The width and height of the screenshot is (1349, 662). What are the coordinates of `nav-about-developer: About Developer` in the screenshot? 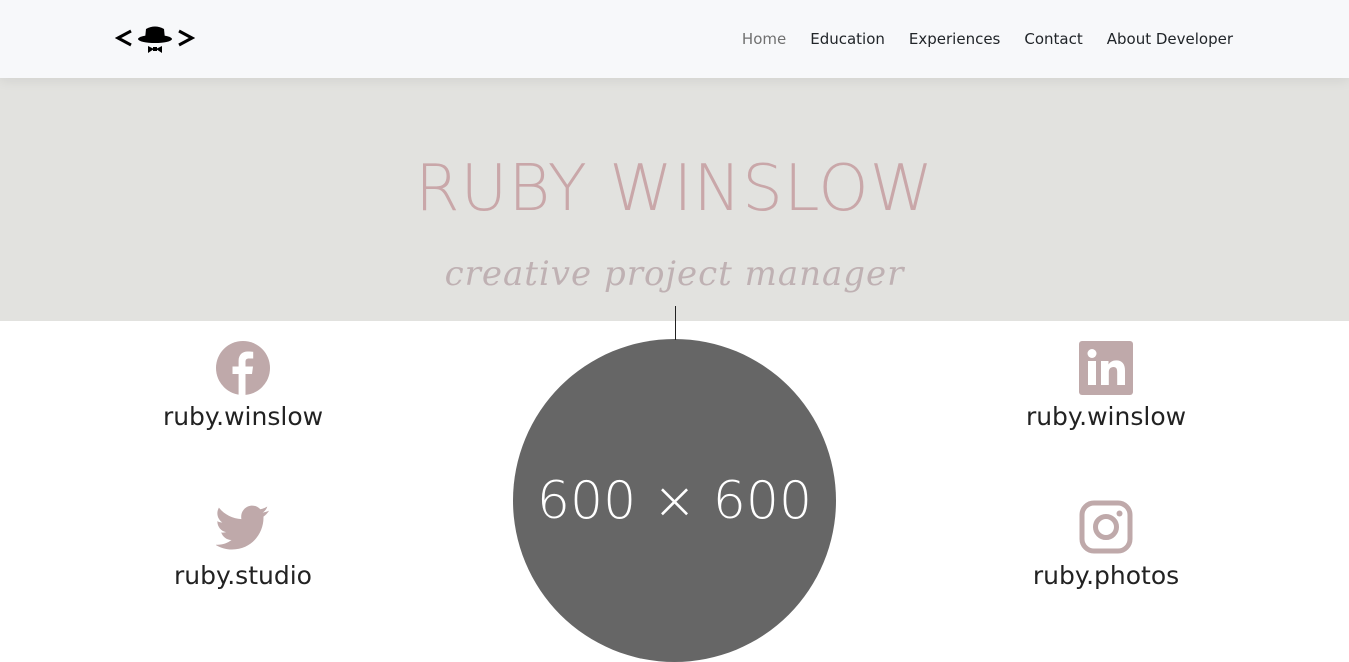 It's located at (1170, 39).